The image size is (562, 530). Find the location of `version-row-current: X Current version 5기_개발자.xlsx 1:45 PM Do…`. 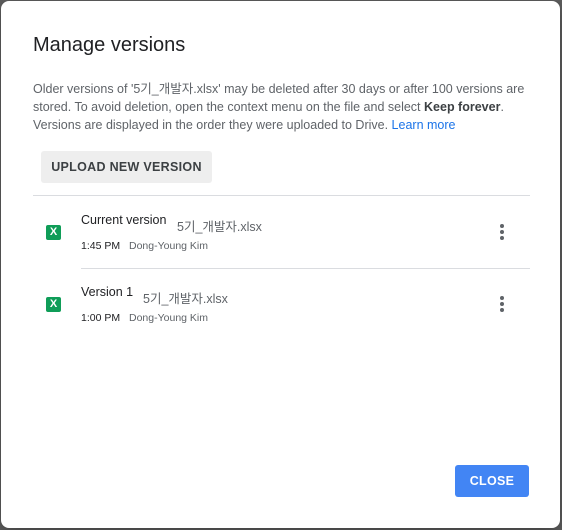

version-row-current: X Current version 5기_개발자.xlsx 1:45 PM Do… is located at coordinates (281, 232).